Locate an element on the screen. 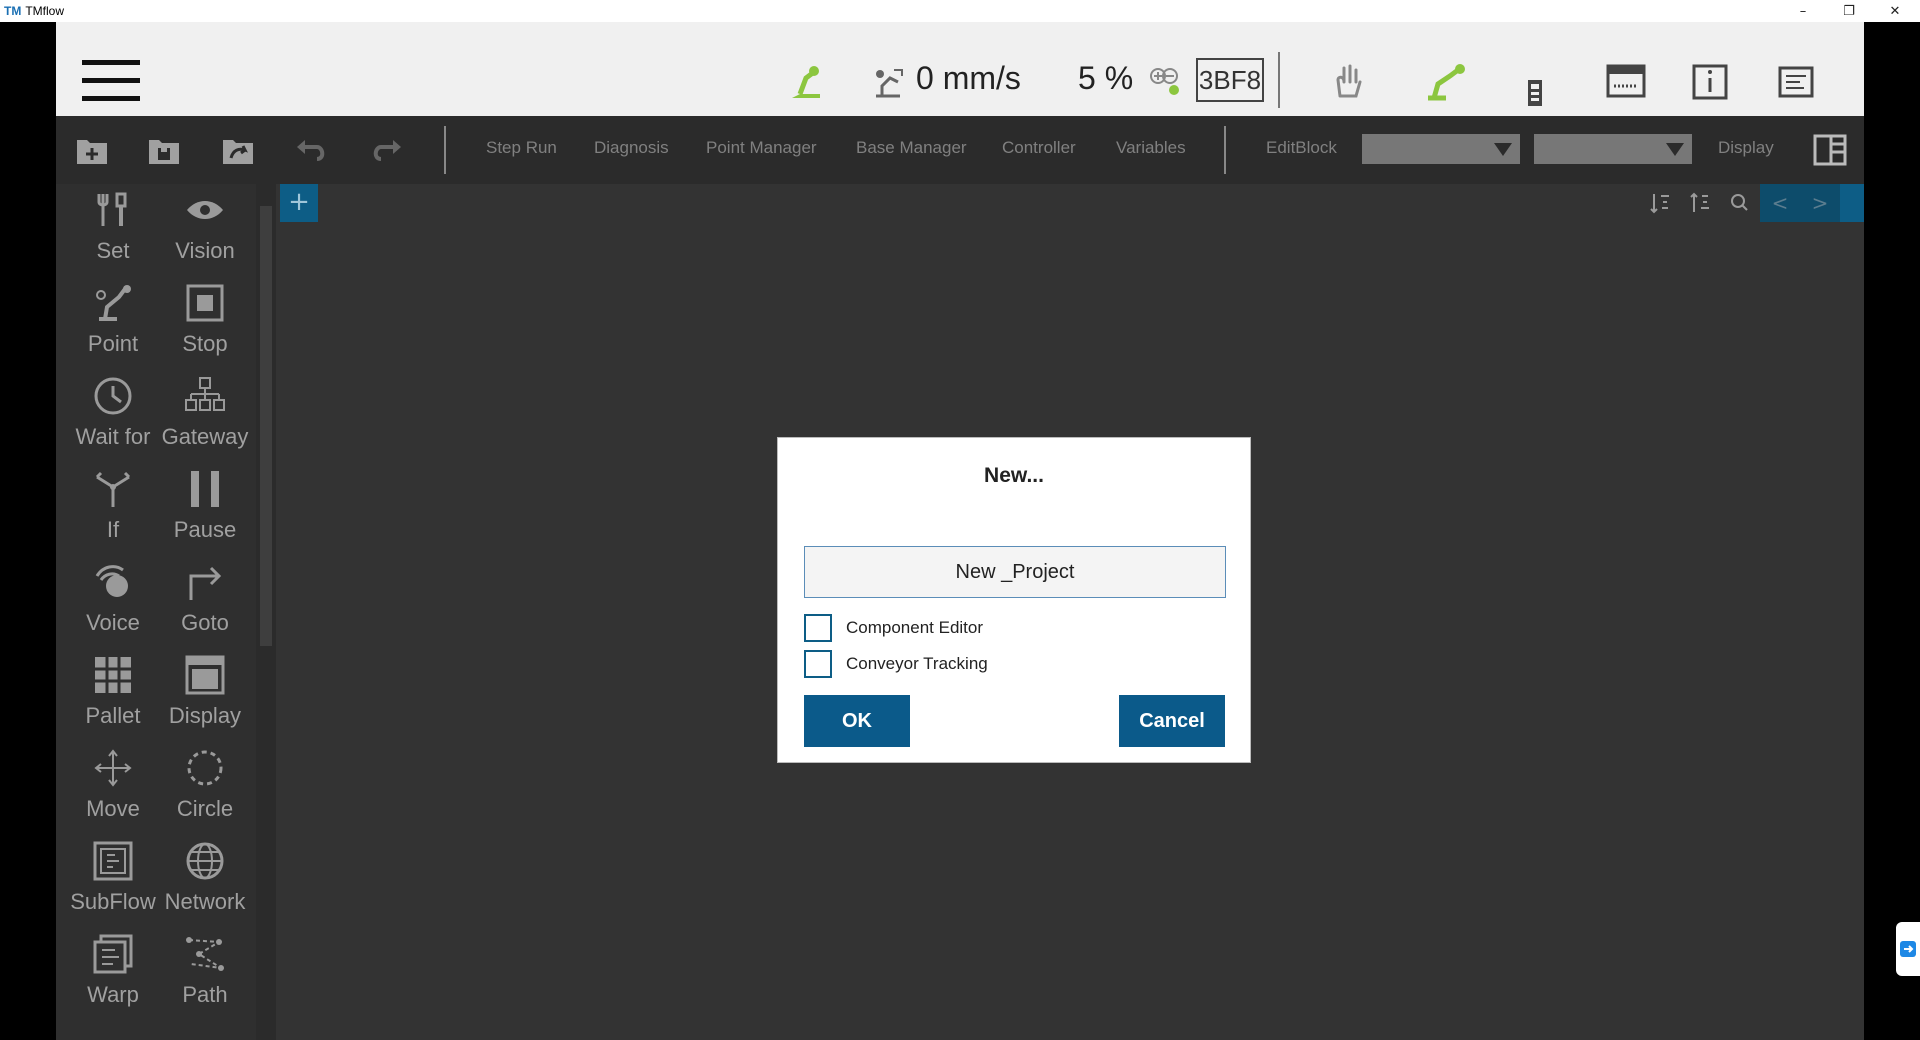  wrench-icon is located at coordinates (113, 210).